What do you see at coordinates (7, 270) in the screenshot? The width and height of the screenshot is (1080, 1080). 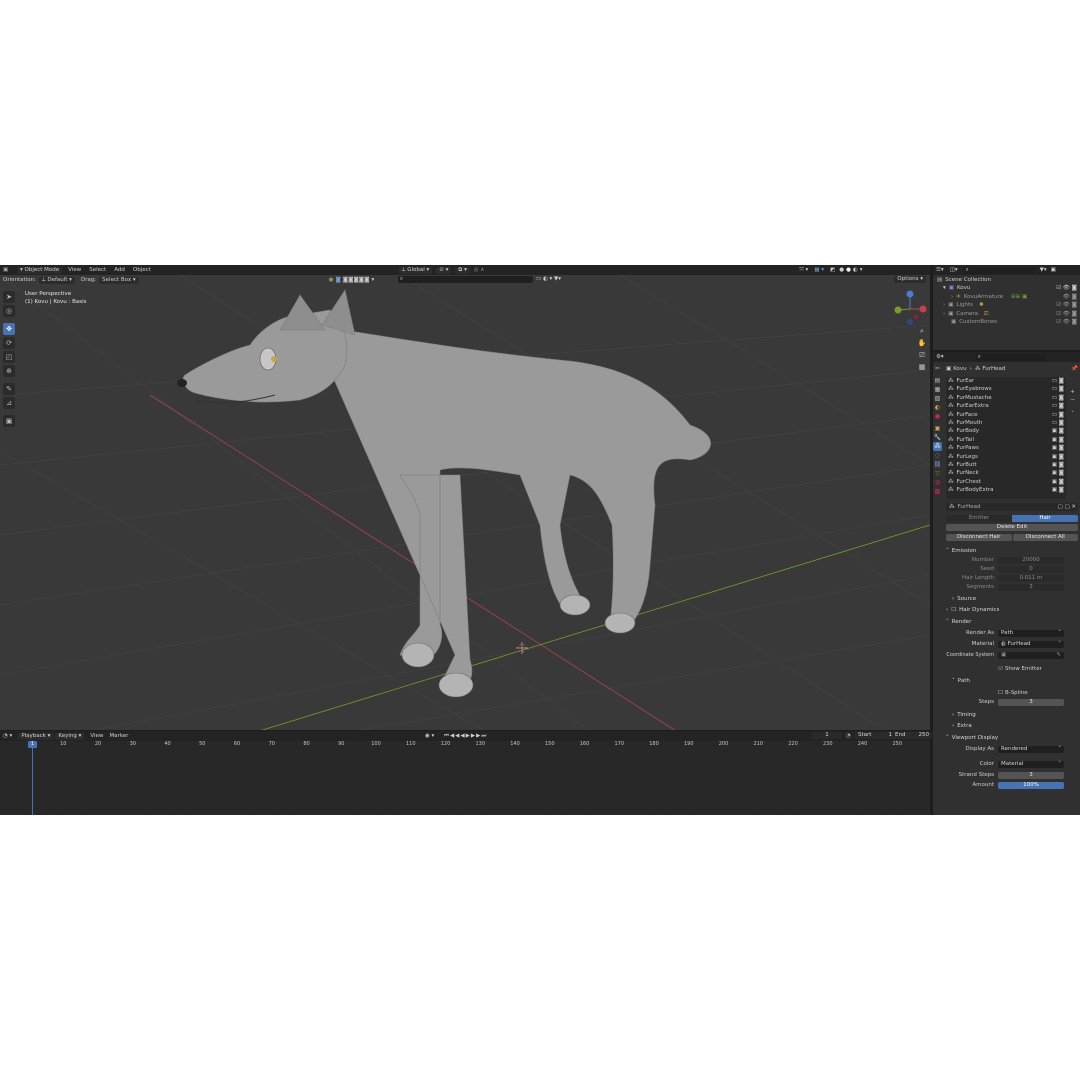 I see `viewport-icon: ▣` at bounding box center [7, 270].